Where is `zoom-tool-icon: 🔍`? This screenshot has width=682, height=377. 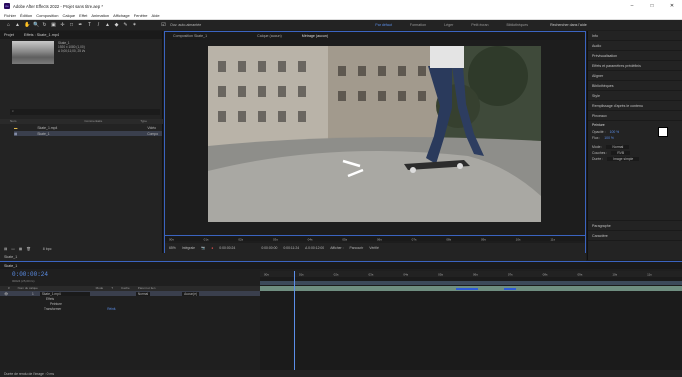
zoom-tool-icon: 🔍 is located at coordinates (36, 25).